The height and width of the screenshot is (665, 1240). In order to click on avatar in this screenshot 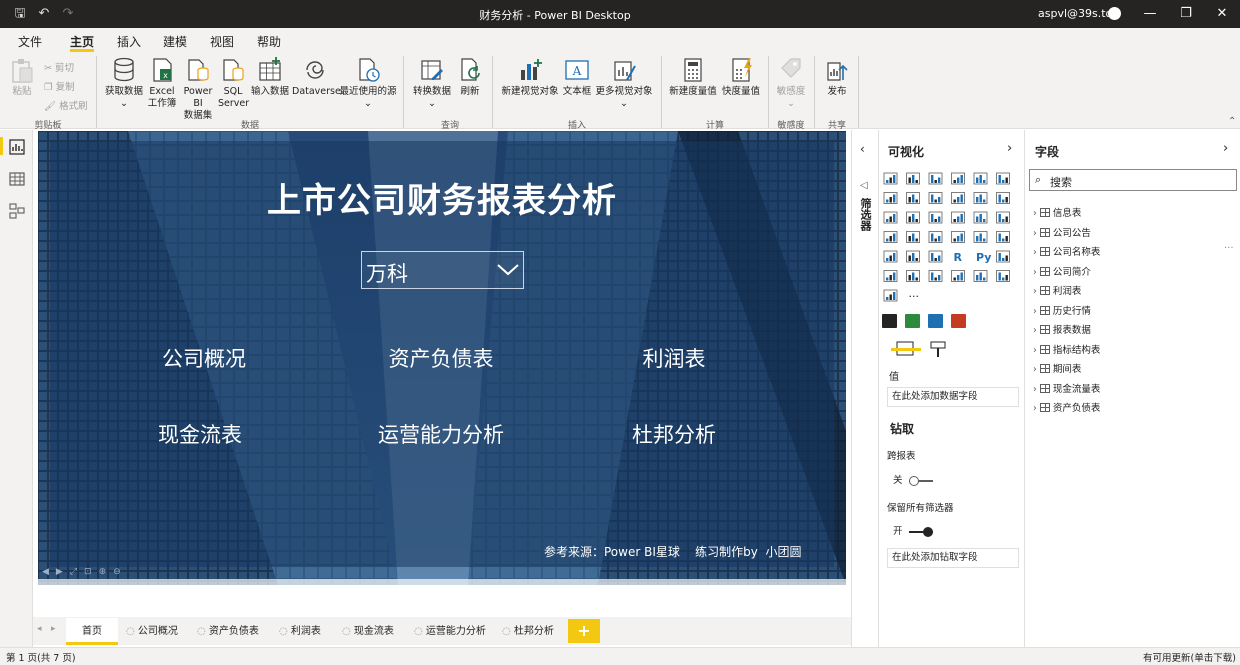, I will do `click(1114, 13)`.